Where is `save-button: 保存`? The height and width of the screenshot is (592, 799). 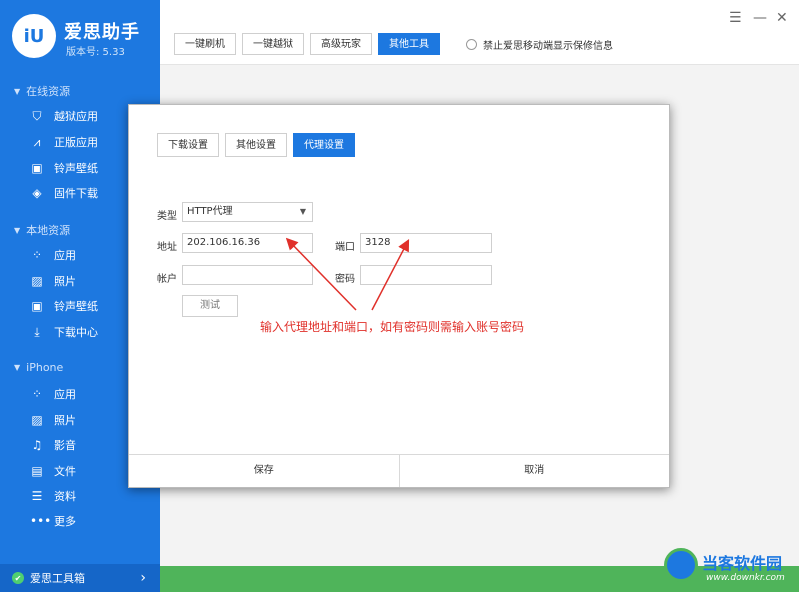 save-button: 保存 is located at coordinates (264, 471).